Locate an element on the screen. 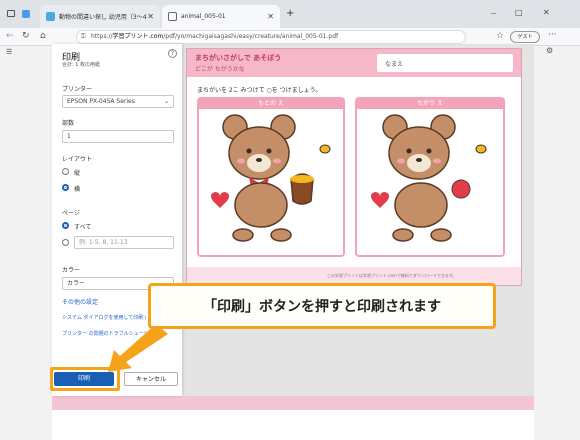  refresh-icon: ↻ is located at coordinates (26, 36).